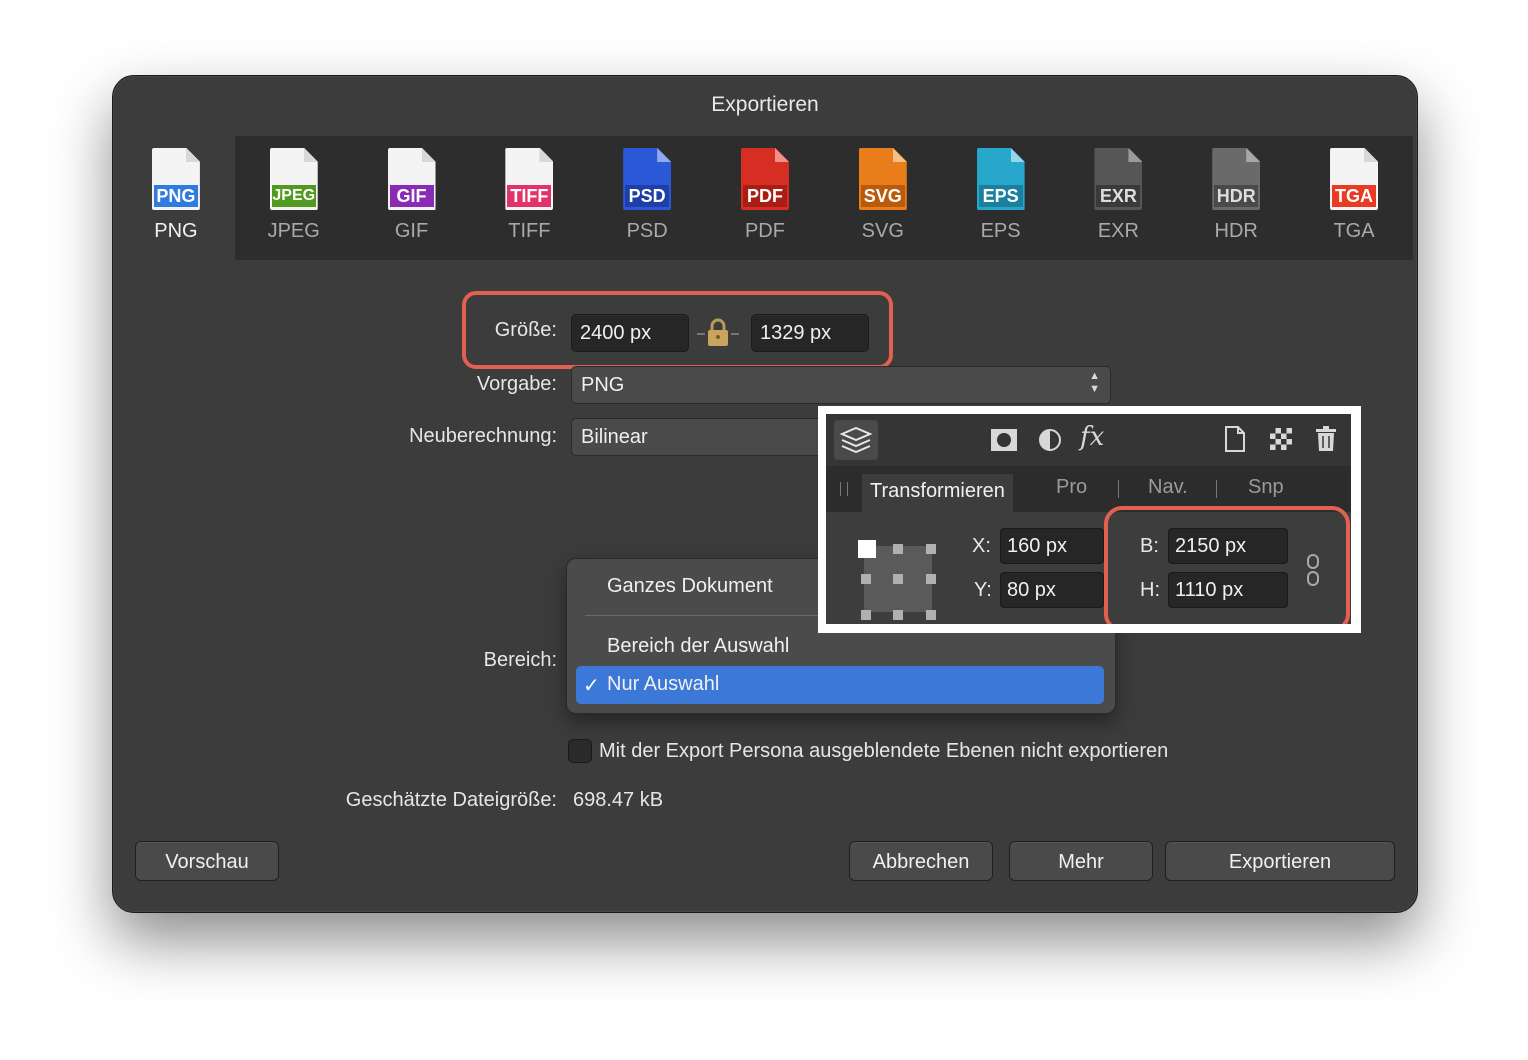  What do you see at coordinates (1000, 179) in the screenshot?
I see `eps-file-icon: EPS` at bounding box center [1000, 179].